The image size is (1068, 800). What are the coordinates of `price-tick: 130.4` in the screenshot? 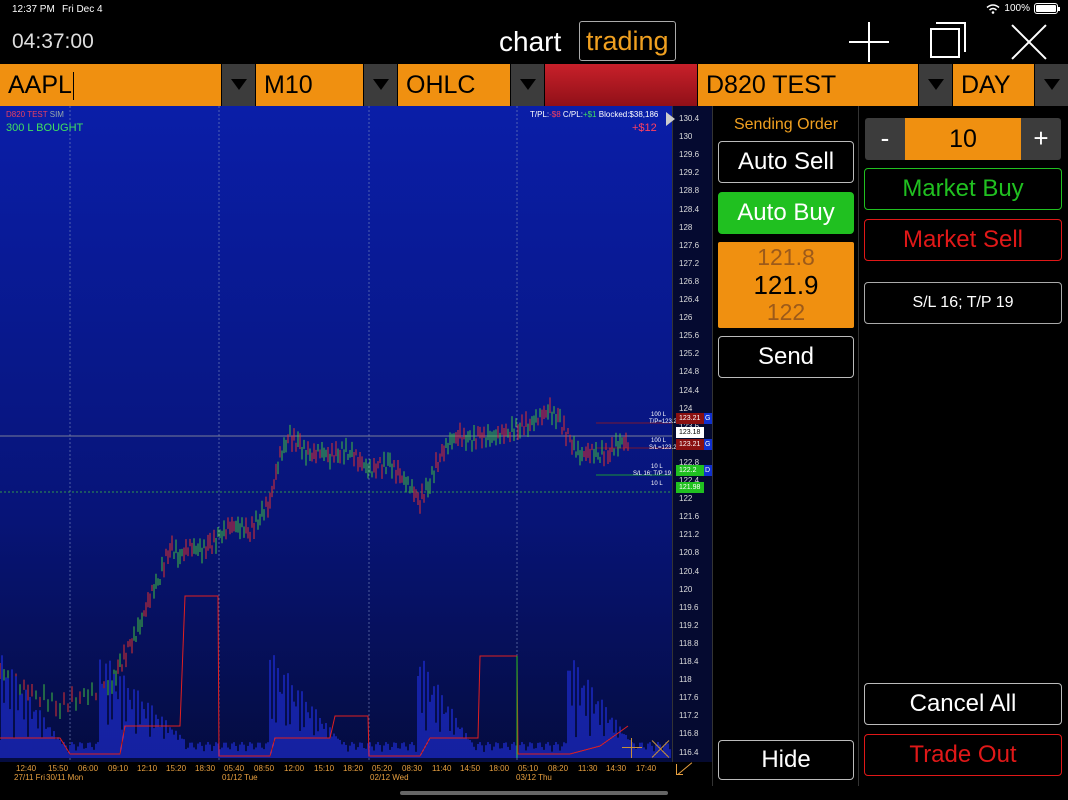 It's located at (689, 118).